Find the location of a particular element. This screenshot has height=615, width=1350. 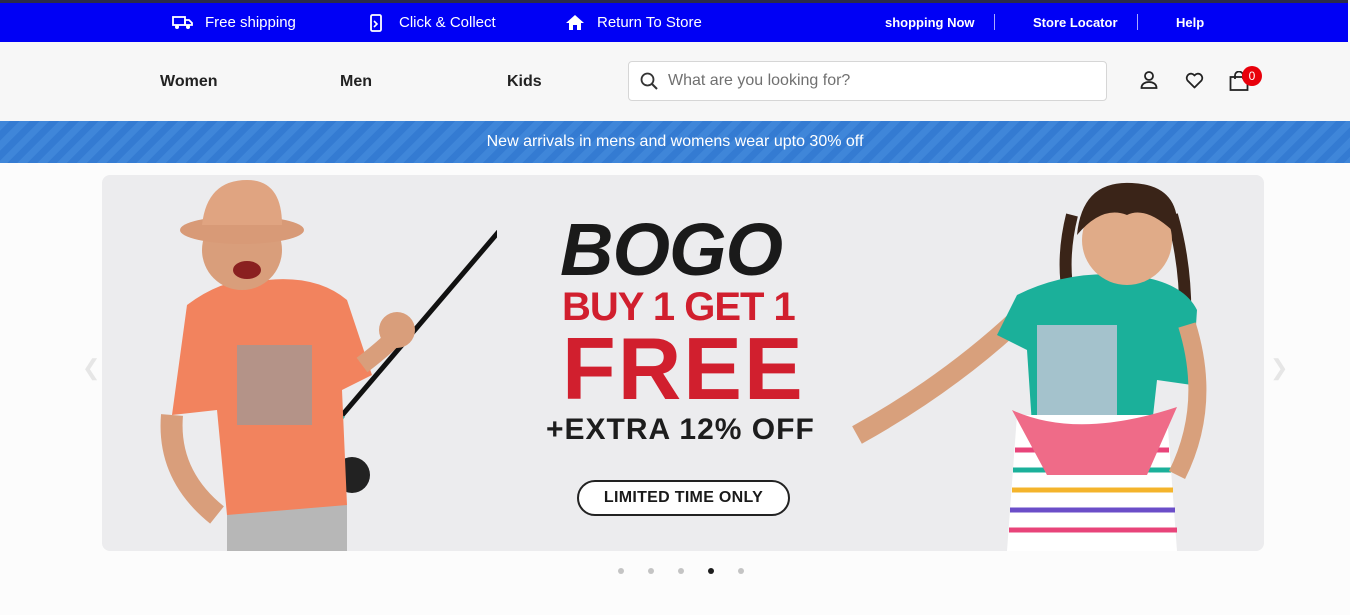

carousel-prev-arrow-icon: ❮ is located at coordinates (91, 368).